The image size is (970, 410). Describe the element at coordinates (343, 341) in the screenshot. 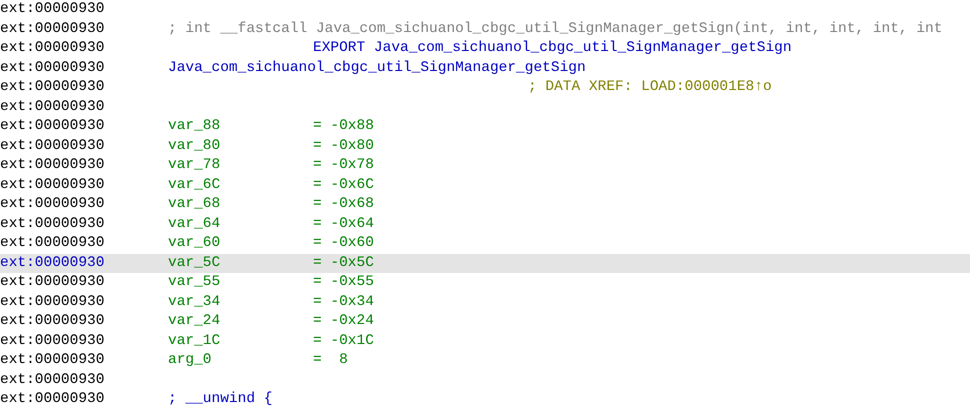

I see `variable-offset: = -0x1C` at that location.